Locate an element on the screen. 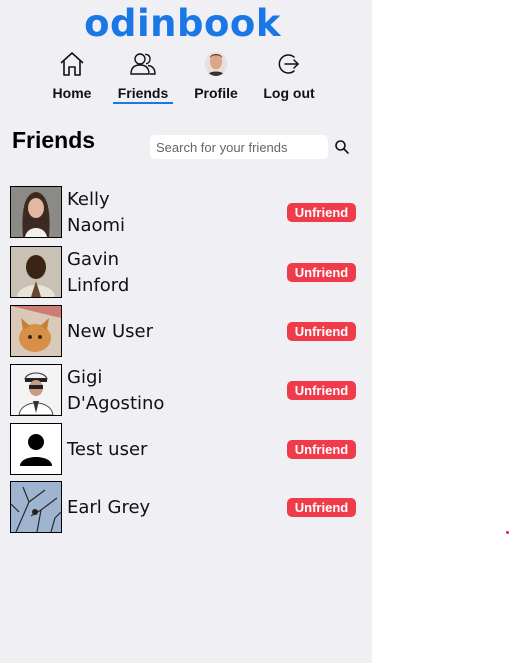 This screenshot has width=511, height=663. avatar is located at coordinates (216, 64).